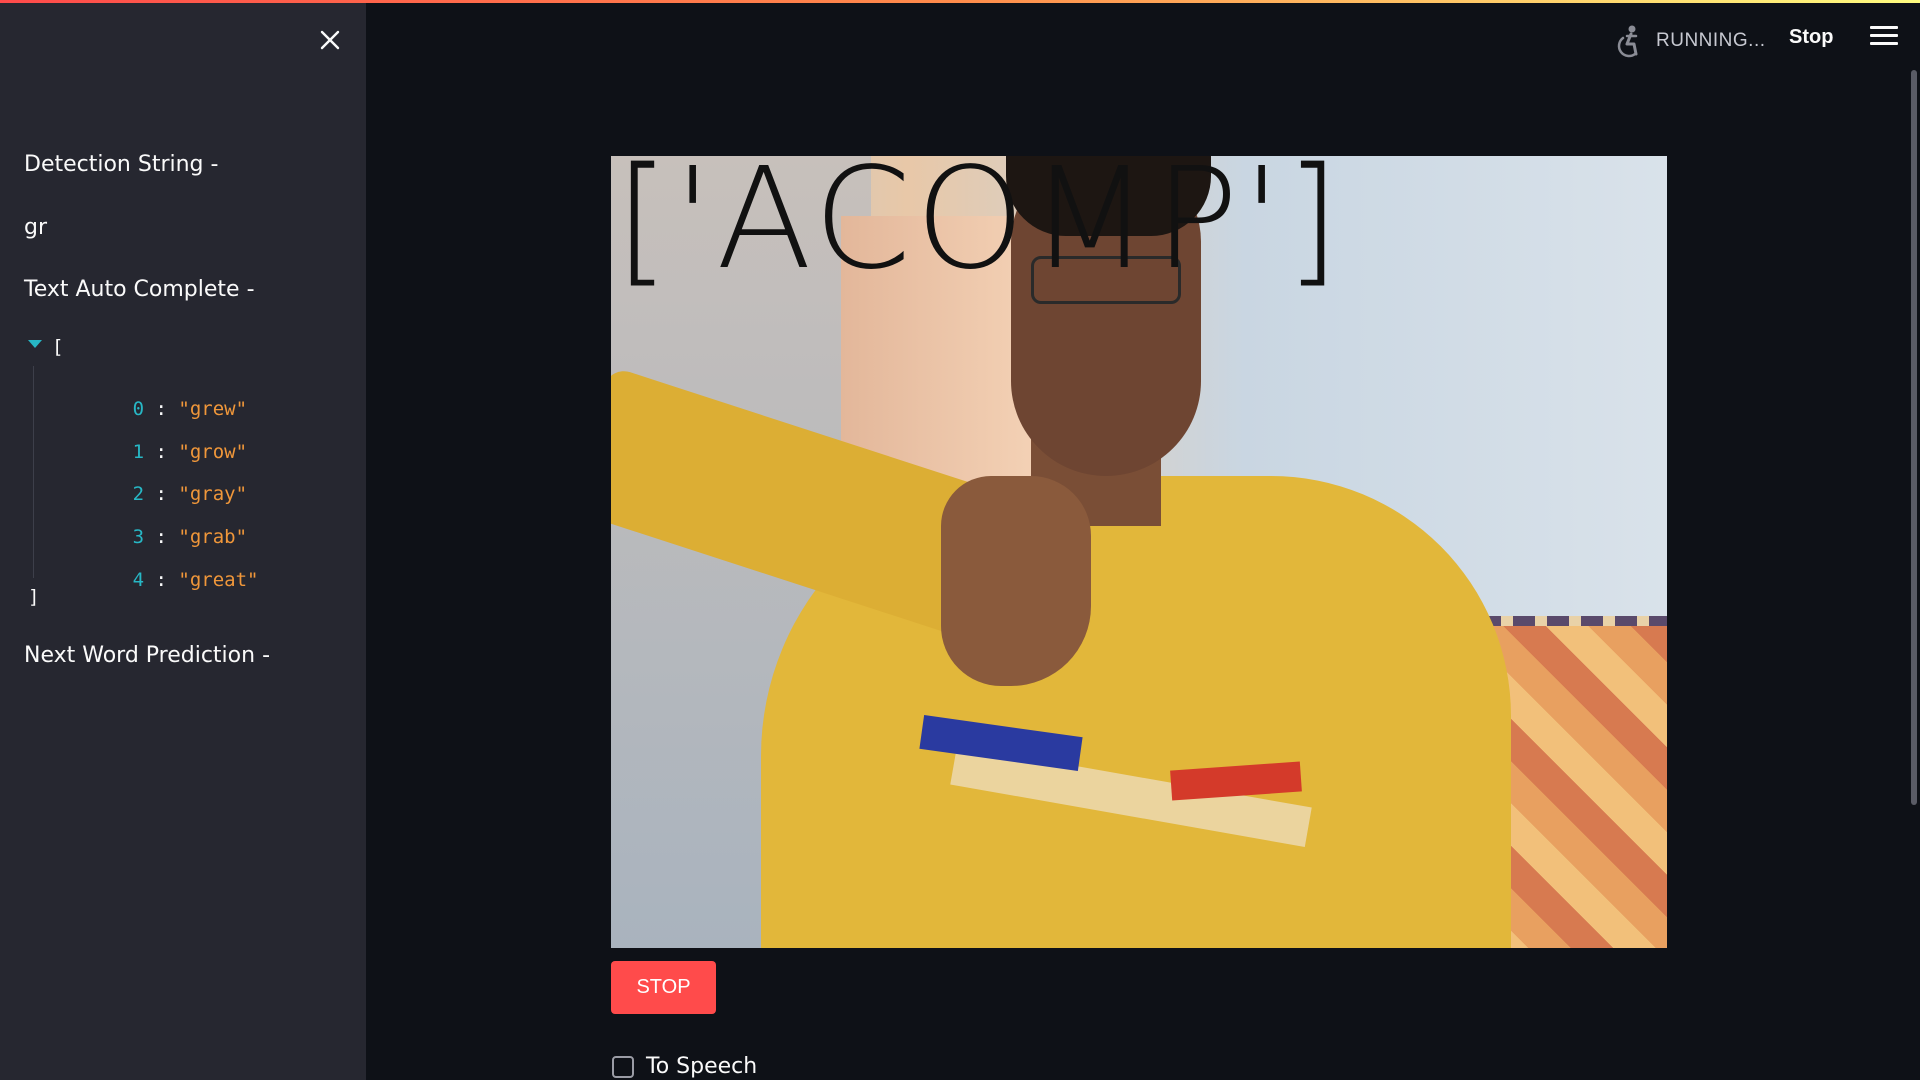 The height and width of the screenshot is (1080, 1920). What do you see at coordinates (1811, 37) in the screenshot?
I see `stop-run-button: Stop` at bounding box center [1811, 37].